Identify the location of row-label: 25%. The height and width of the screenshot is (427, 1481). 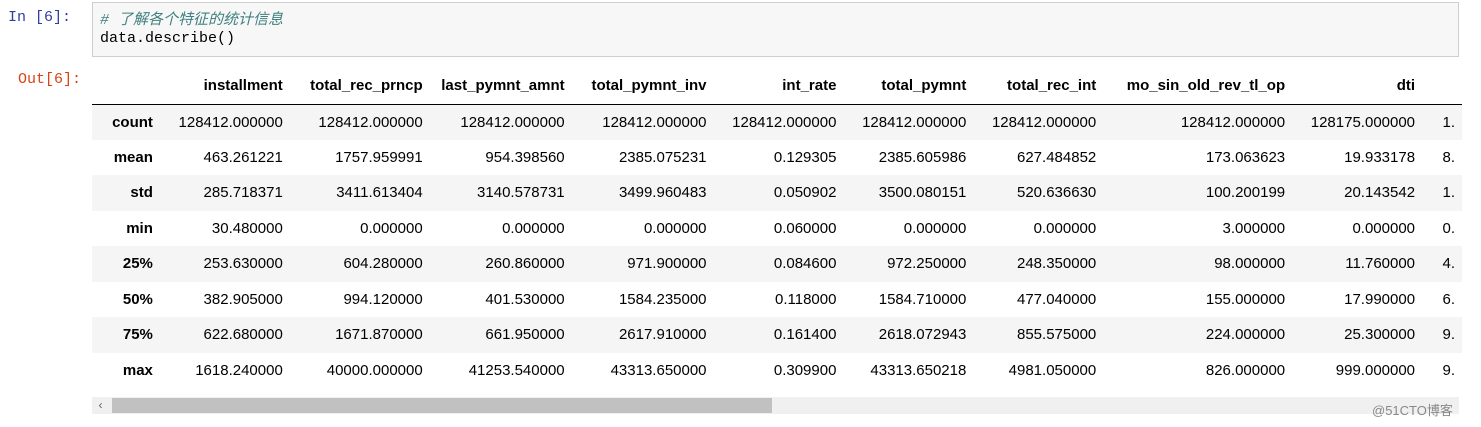
(137, 264).